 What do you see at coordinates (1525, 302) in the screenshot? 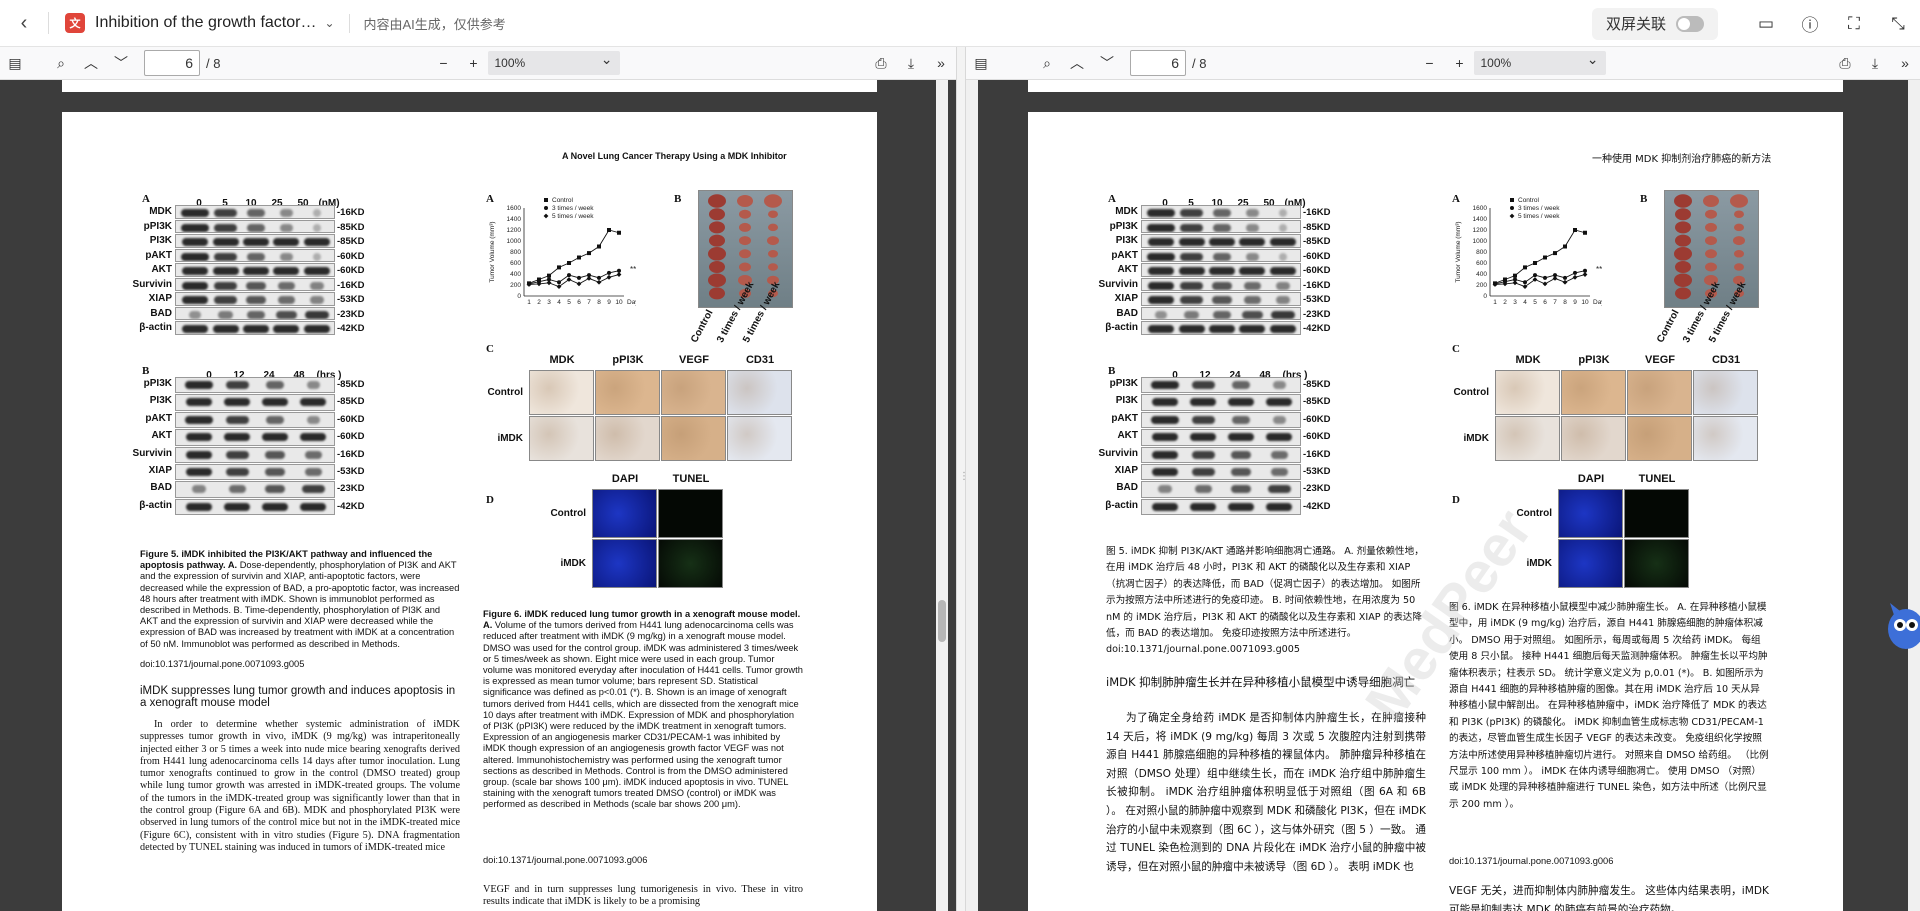
I see `x-tick-label: 4` at bounding box center [1525, 302].